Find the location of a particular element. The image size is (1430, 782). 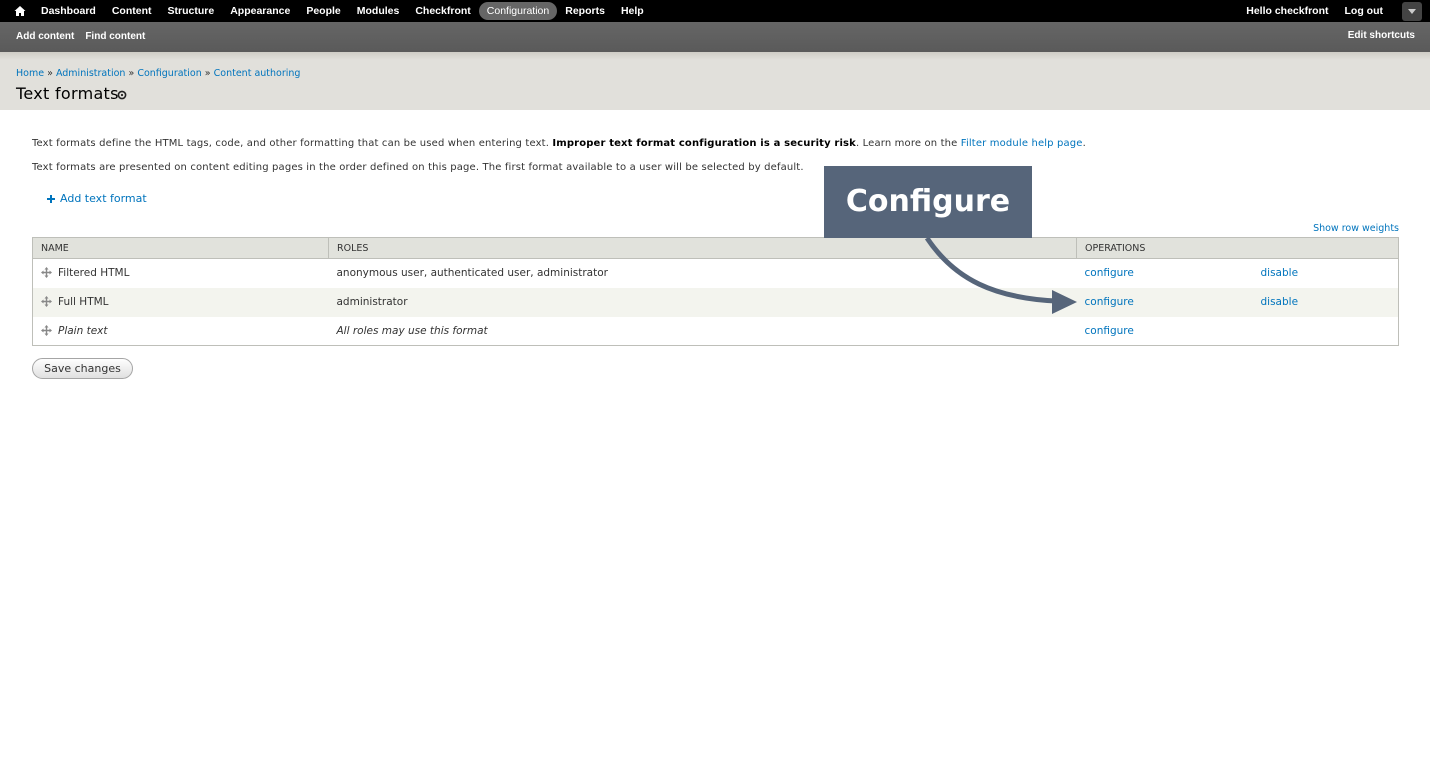

add-text-format-link: Add text format is located at coordinates (97, 198).